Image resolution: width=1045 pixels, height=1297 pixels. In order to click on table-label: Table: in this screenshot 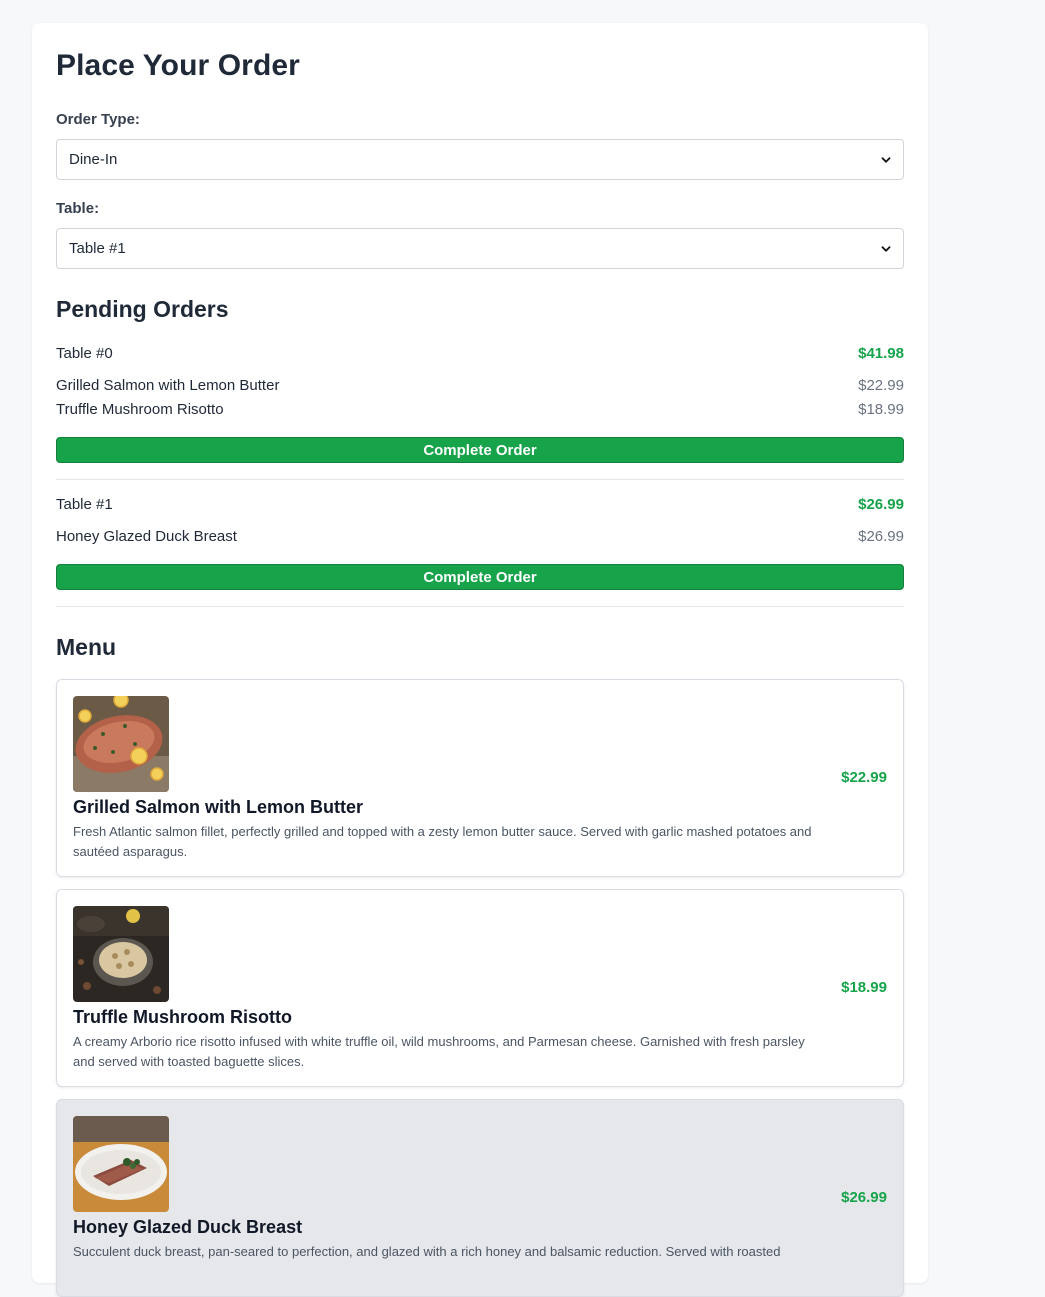, I will do `click(78, 208)`.